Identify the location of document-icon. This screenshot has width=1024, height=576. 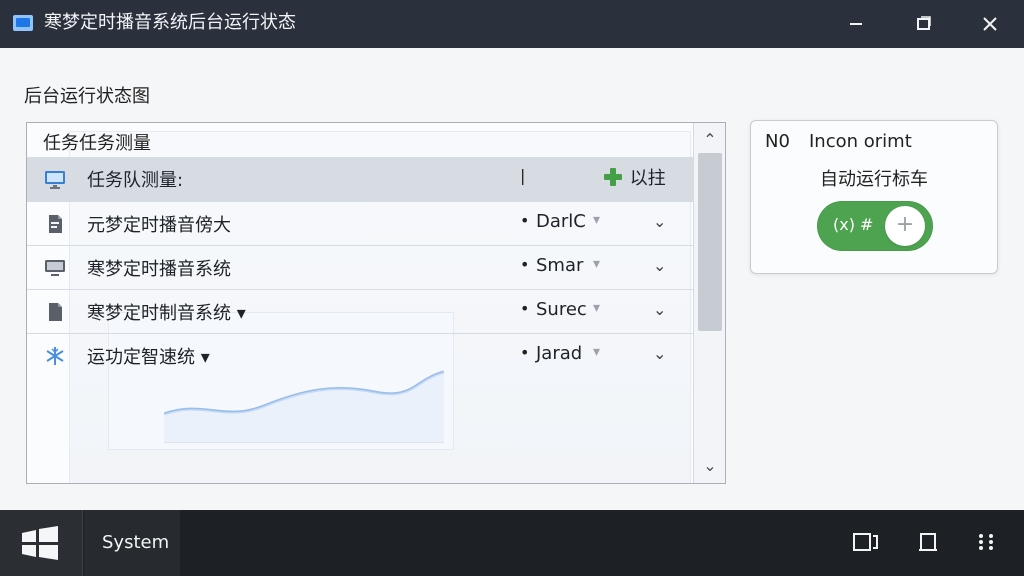
(55, 224).